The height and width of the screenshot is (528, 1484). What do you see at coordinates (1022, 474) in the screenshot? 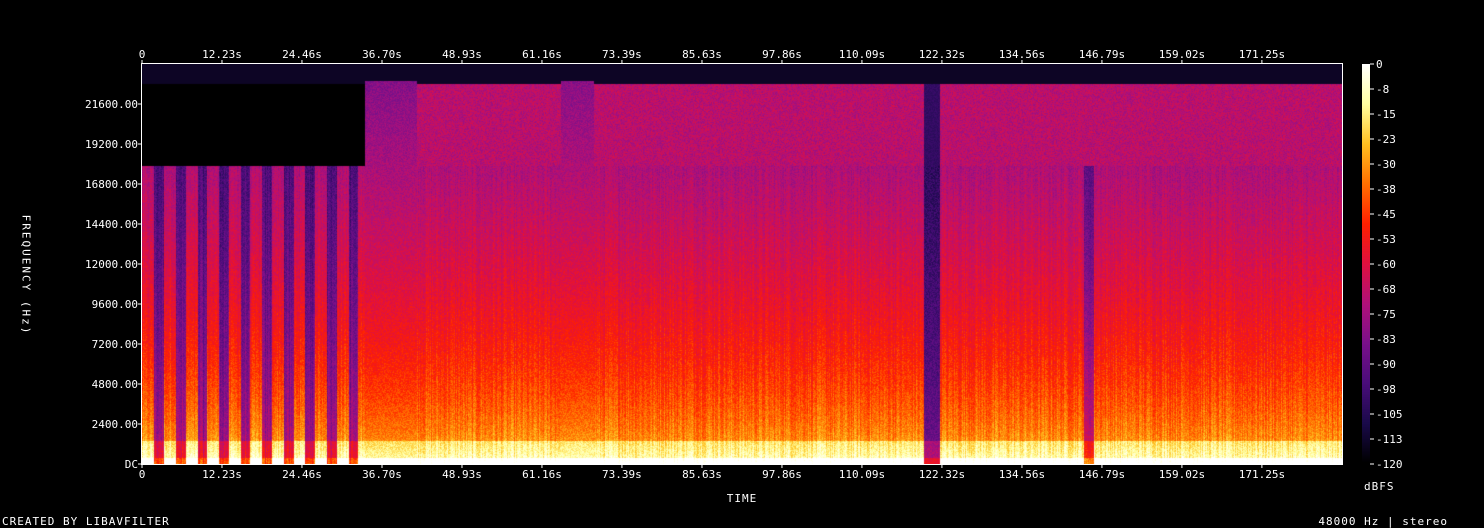
I see `x-tick-label-bottom: 134.56s` at bounding box center [1022, 474].